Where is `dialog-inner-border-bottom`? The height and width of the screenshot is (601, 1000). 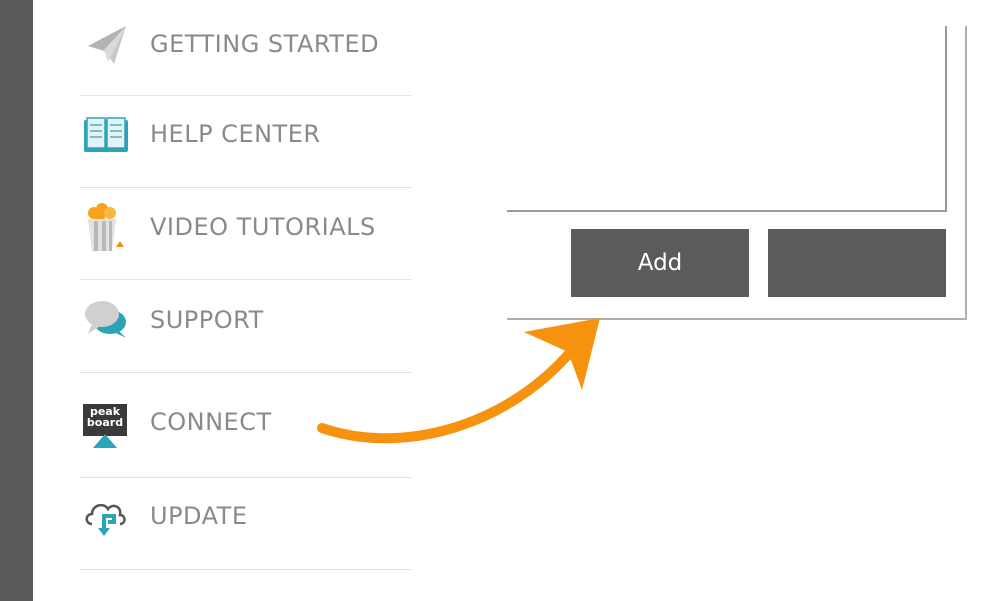 dialog-inner-border-bottom is located at coordinates (727, 211).